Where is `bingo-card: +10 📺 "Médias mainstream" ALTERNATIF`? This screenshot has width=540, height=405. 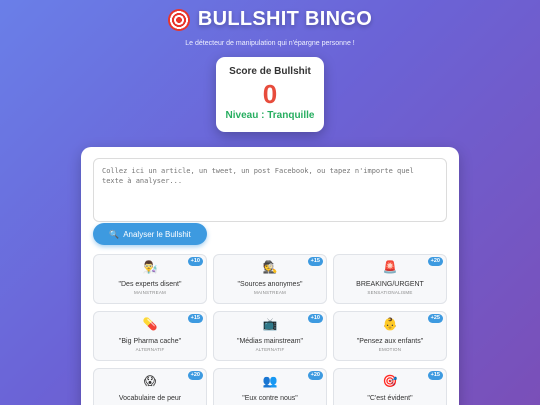
bingo-card: +10 📺 "Médias mainstream" ALTERNATIF is located at coordinates (270, 336).